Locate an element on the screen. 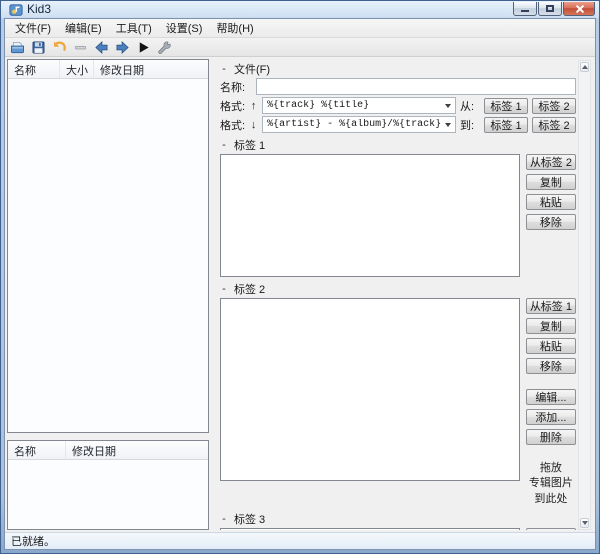  tag3-section-title: 标签 3 is located at coordinates (250, 519).